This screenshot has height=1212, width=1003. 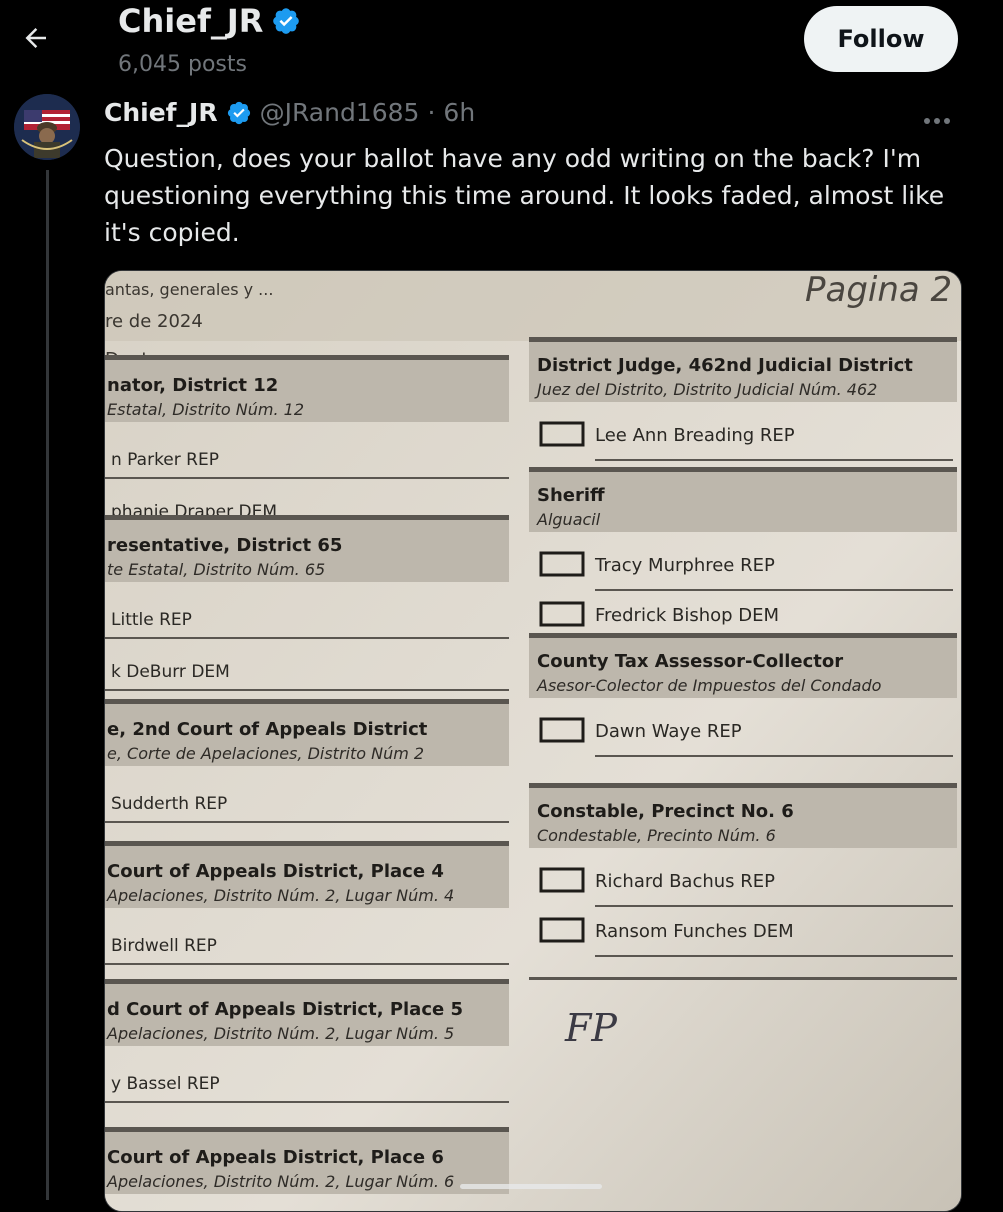 What do you see at coordinates (47, 127) in the screenshot?
I see `avatar` at bounding box center [47, 127].